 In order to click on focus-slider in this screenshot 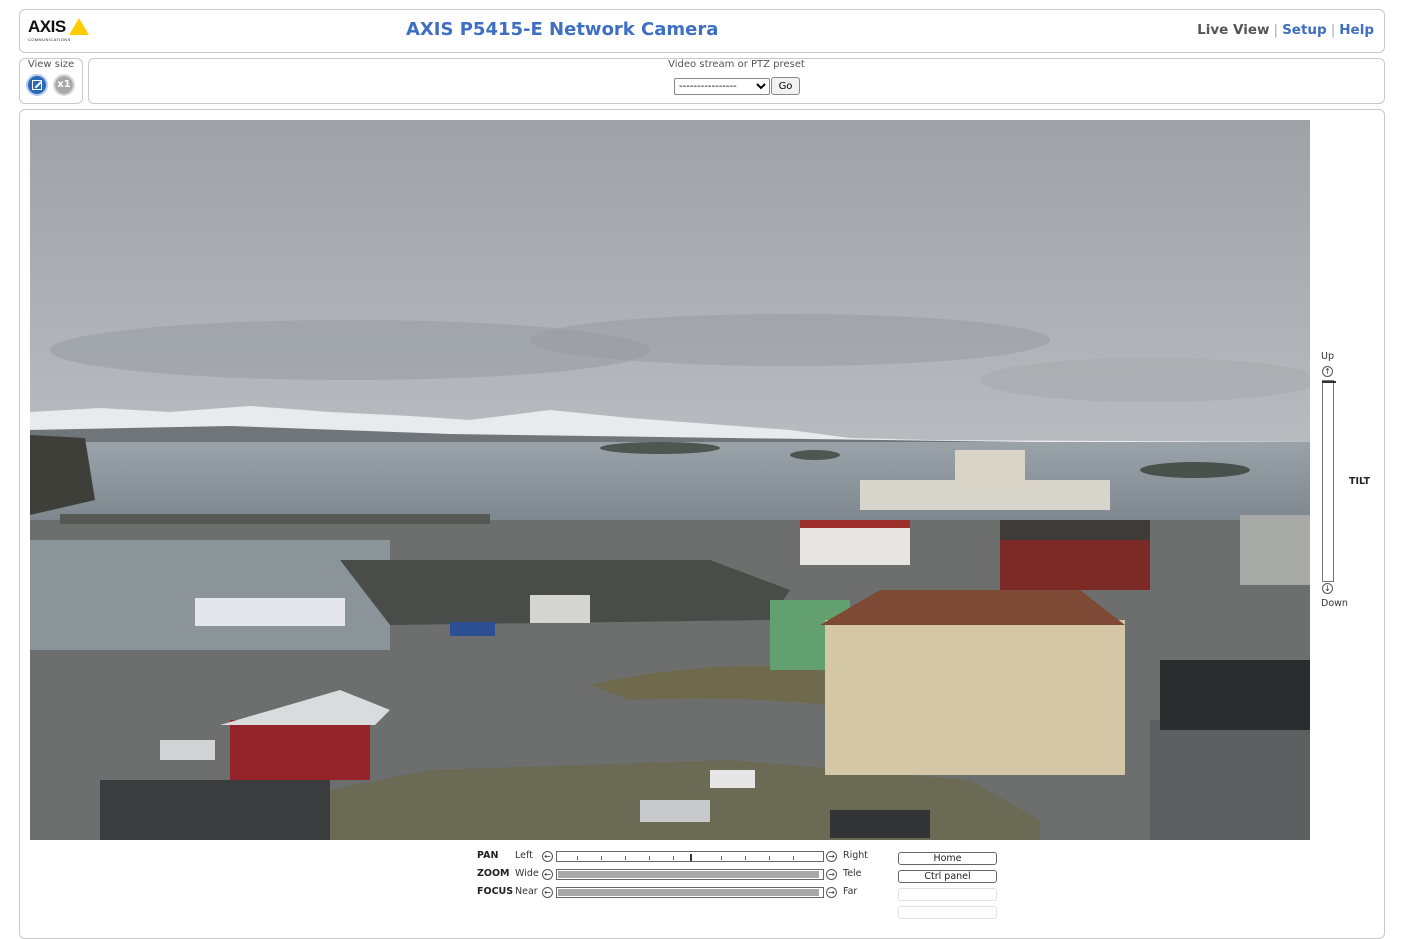, I will do `click(690, 892)`.